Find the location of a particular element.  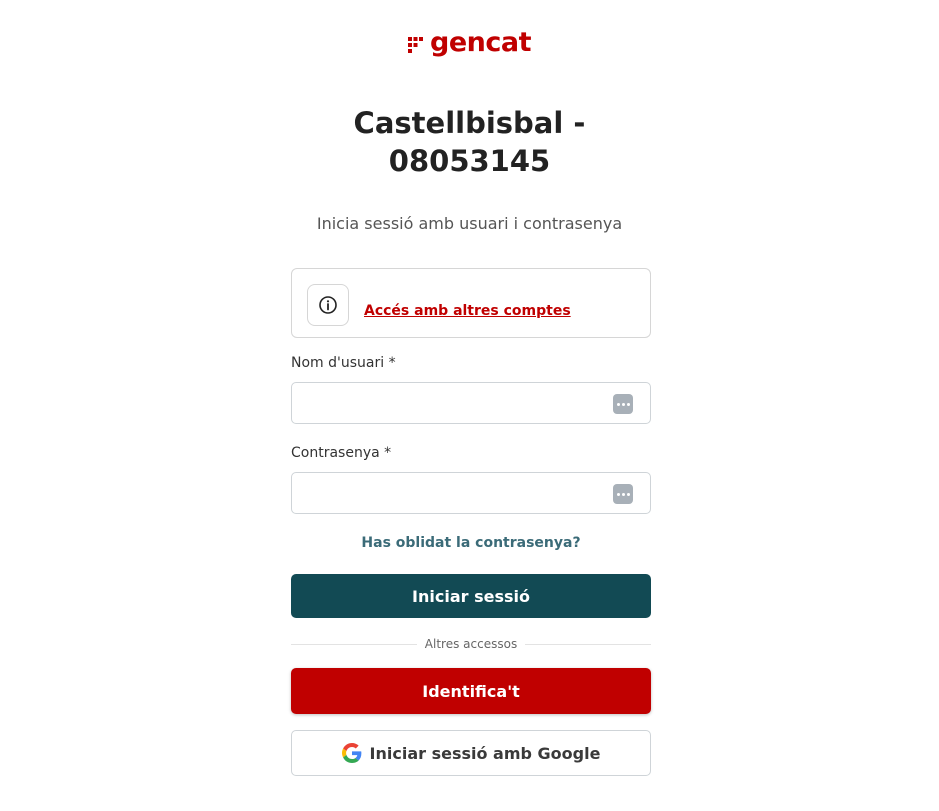

username-input is located at coordinates (471, 403).